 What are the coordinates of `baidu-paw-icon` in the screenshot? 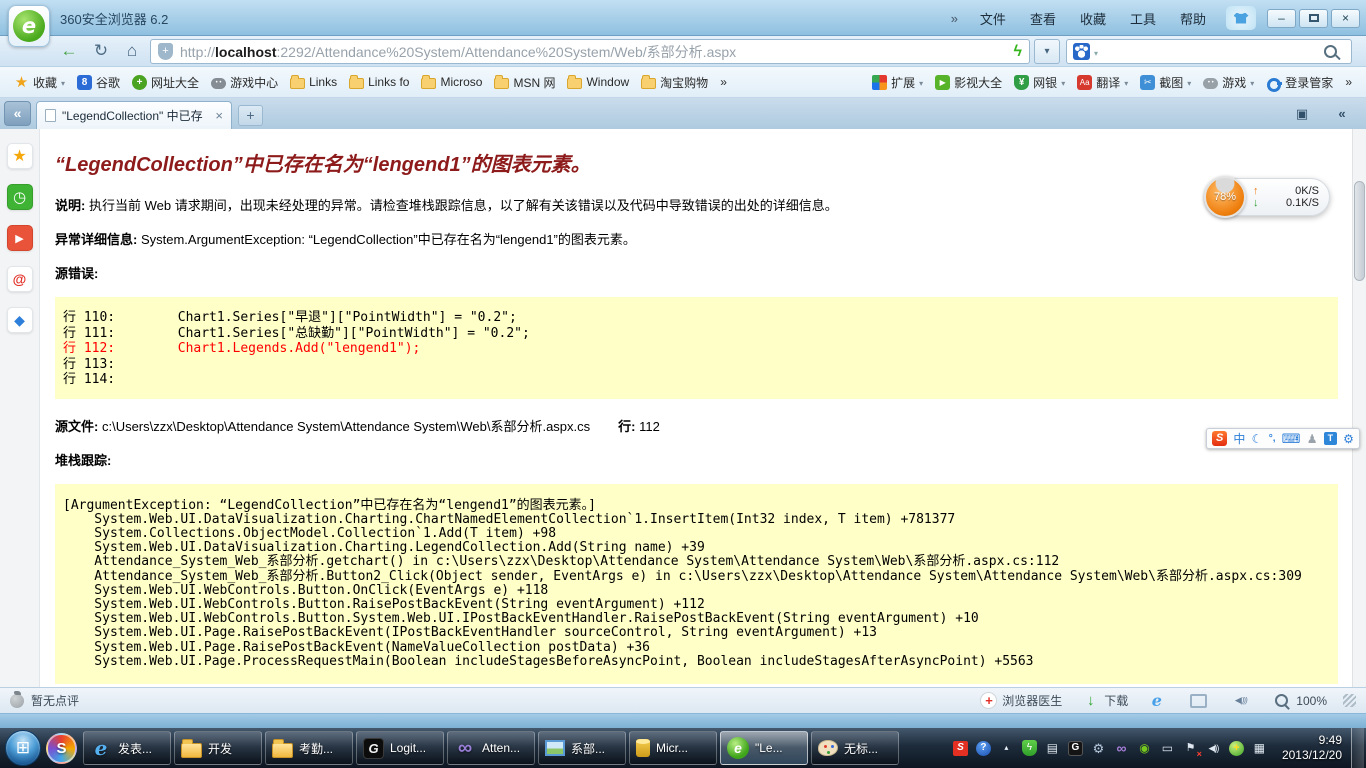 It's located at (1081, 51).